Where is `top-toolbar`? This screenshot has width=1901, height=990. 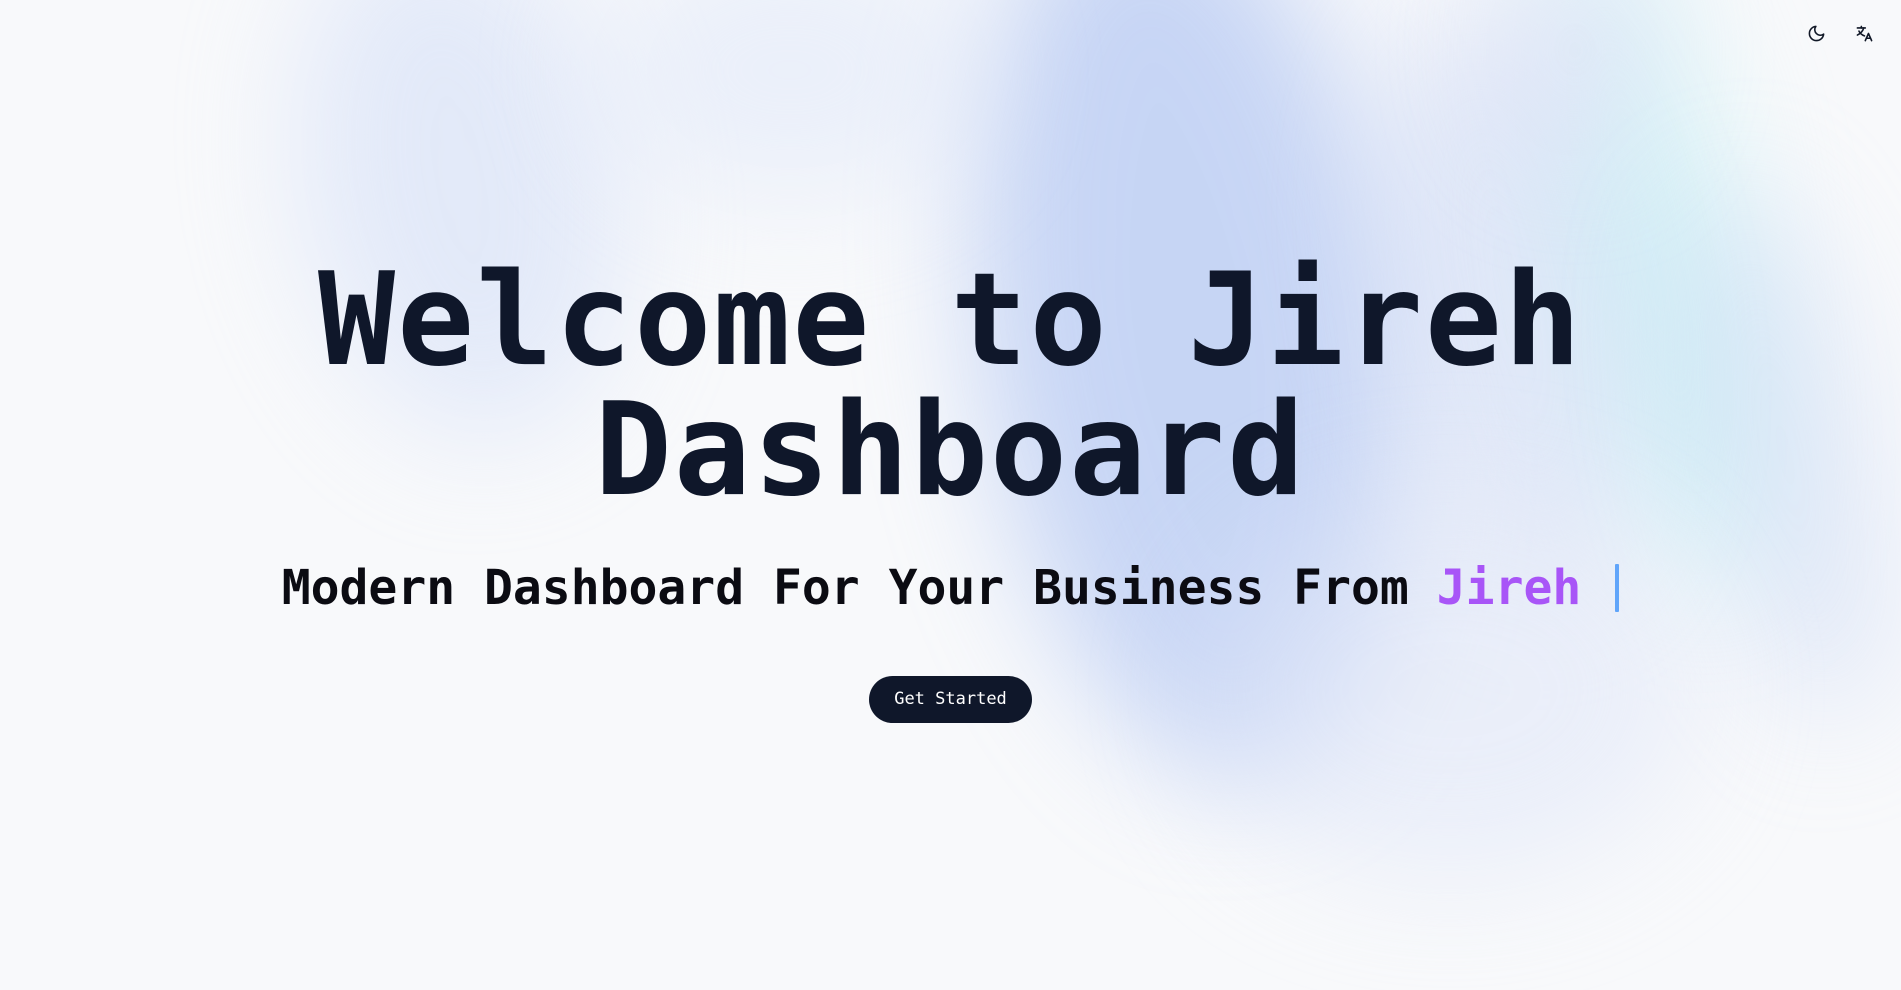 top-toolbar is located at coordinates (1840, 33).